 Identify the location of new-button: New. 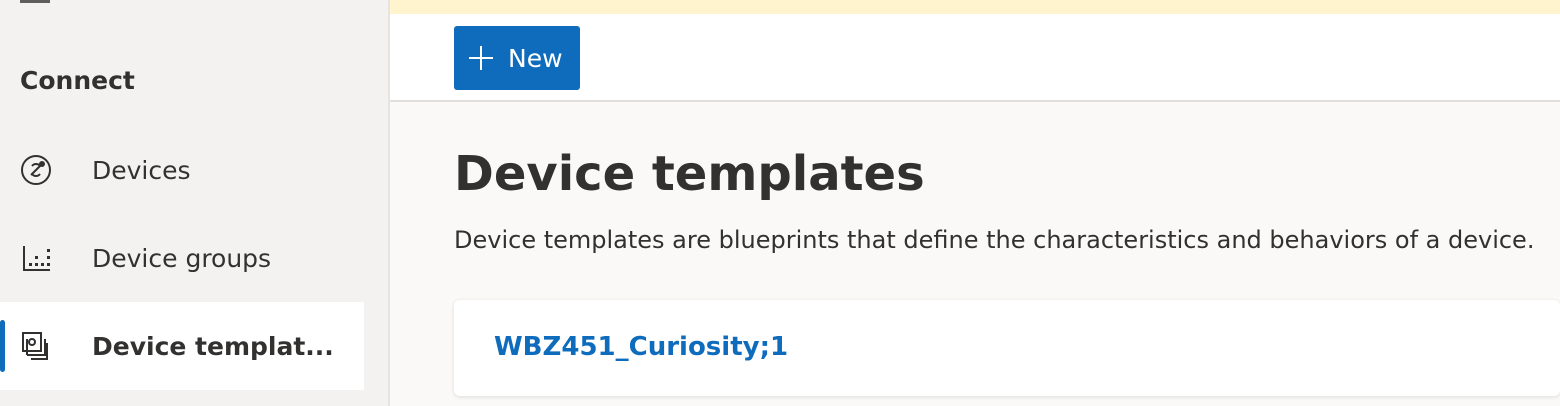
(517, 58).